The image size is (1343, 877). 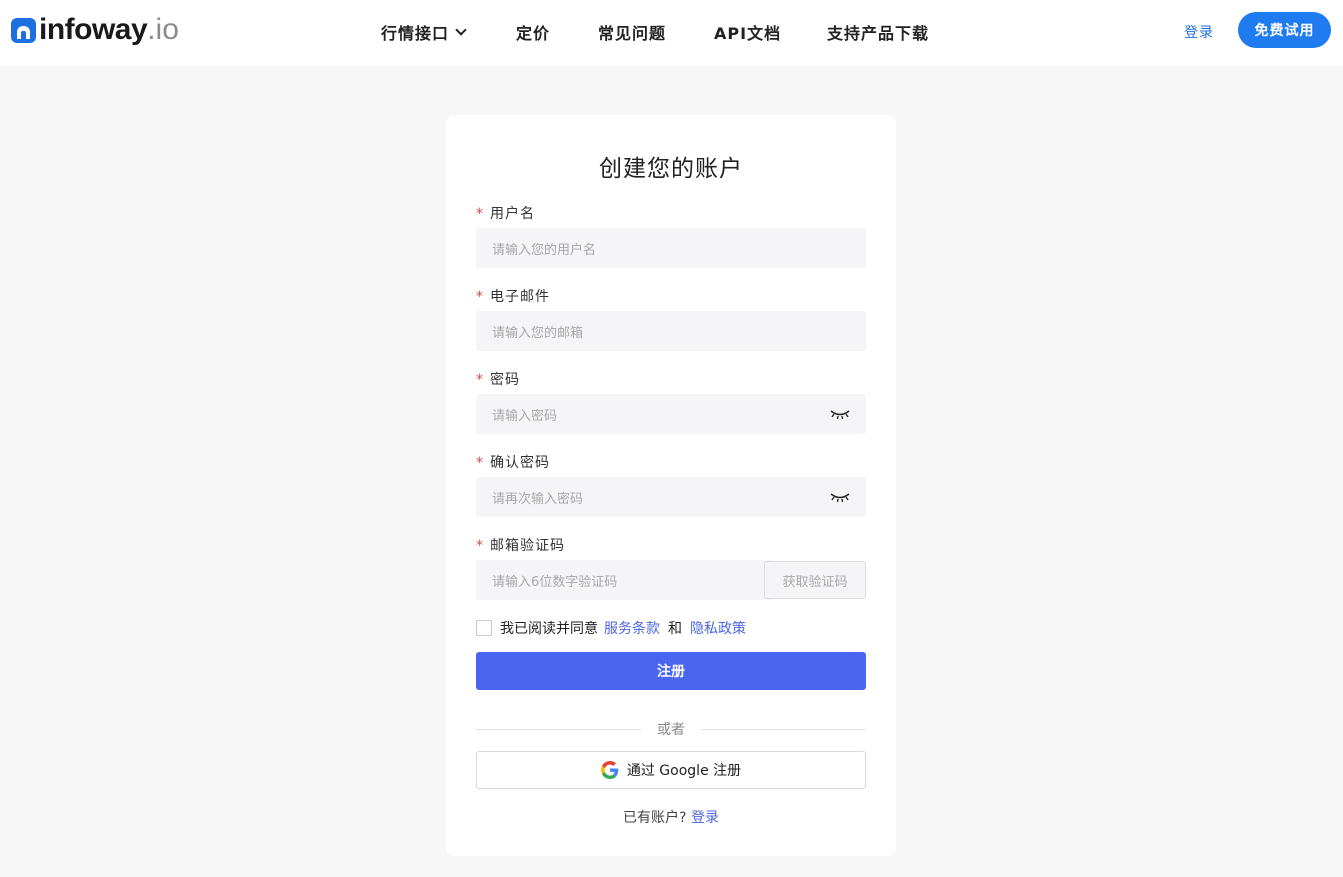 What do you see at coordinates (655, 818) in the screenshot?
I see `have-account-text: 已有账户?` at bounding box center [655, 818].